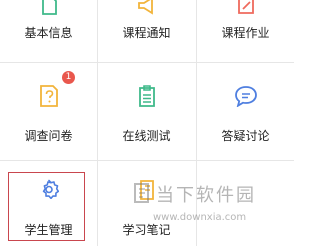  What do you see at coordinates (147, 192) in the screenshot?
I see `notebook-icon` at bounding box center [147, 192].